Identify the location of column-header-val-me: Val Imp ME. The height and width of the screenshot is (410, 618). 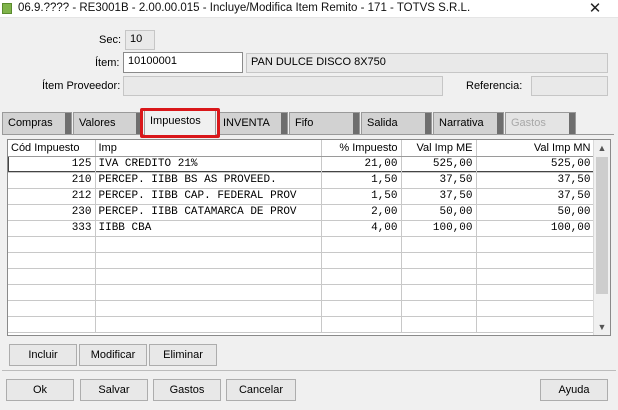
(439, 148).